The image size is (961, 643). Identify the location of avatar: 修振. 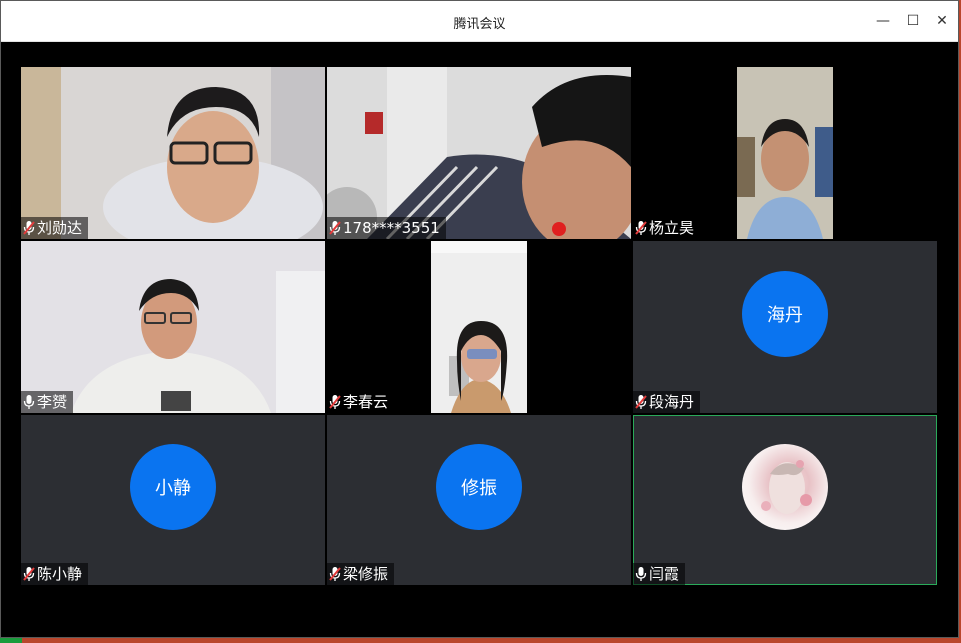
(479, 487).